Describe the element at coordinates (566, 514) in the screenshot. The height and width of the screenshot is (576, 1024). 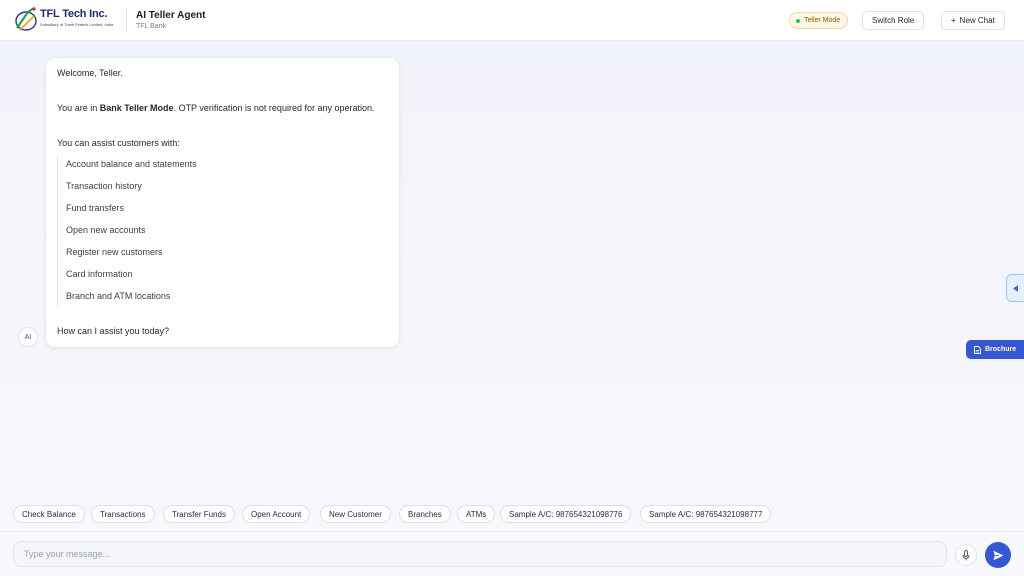
I see `quick-action-sample-account-1: Sample A/C: 987654321098776` at that location.